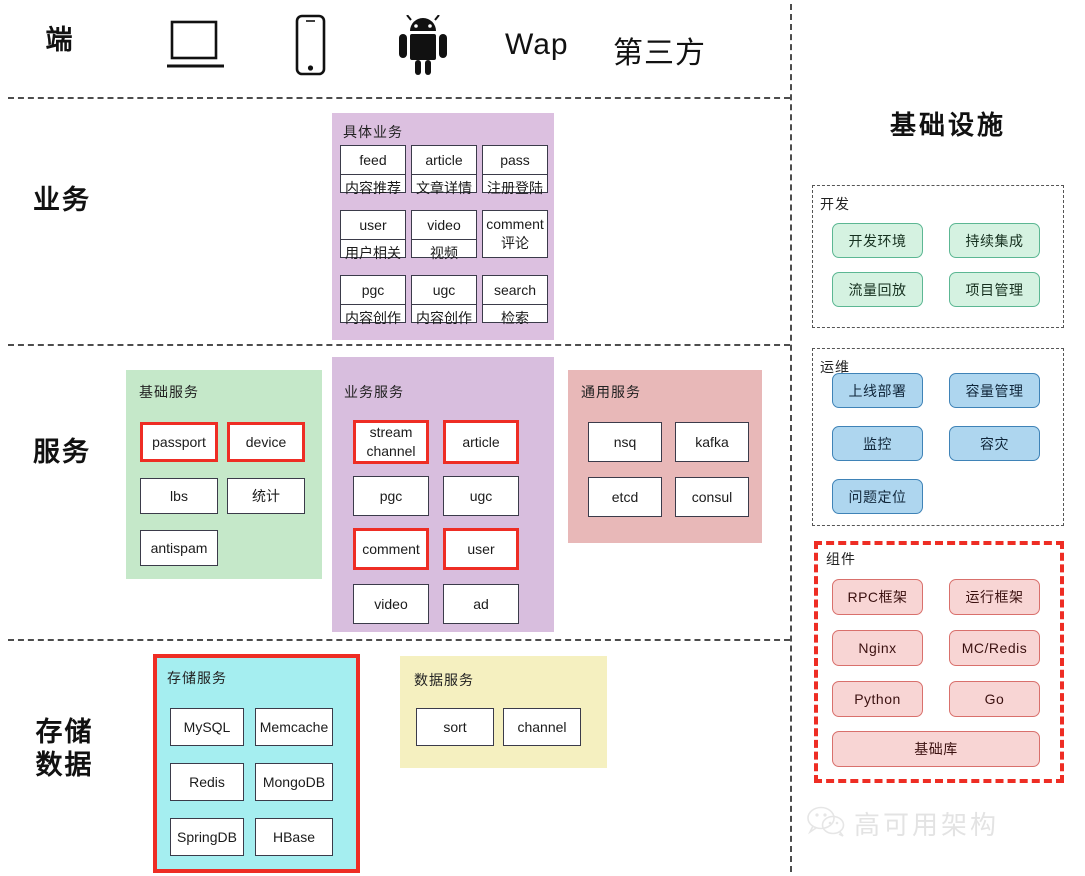 This screenshot has height=876, width=1085. What do you see at coordinates (515, 317) in the screenshot?
I see `business-box-search-cn: 检索` at bounding box center [515, 317].